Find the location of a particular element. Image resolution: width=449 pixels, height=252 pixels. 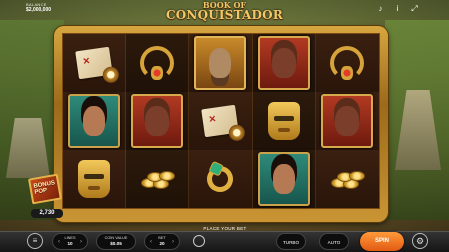

coin-value-label: COIN VALUE is located at coordinates (116, 238).